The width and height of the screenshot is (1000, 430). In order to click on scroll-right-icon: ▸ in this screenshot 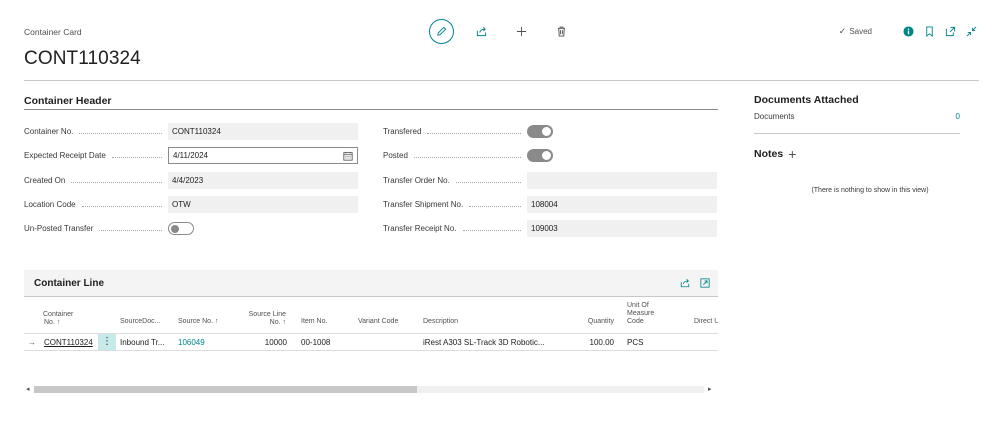, I will do `click(710, 389)`.